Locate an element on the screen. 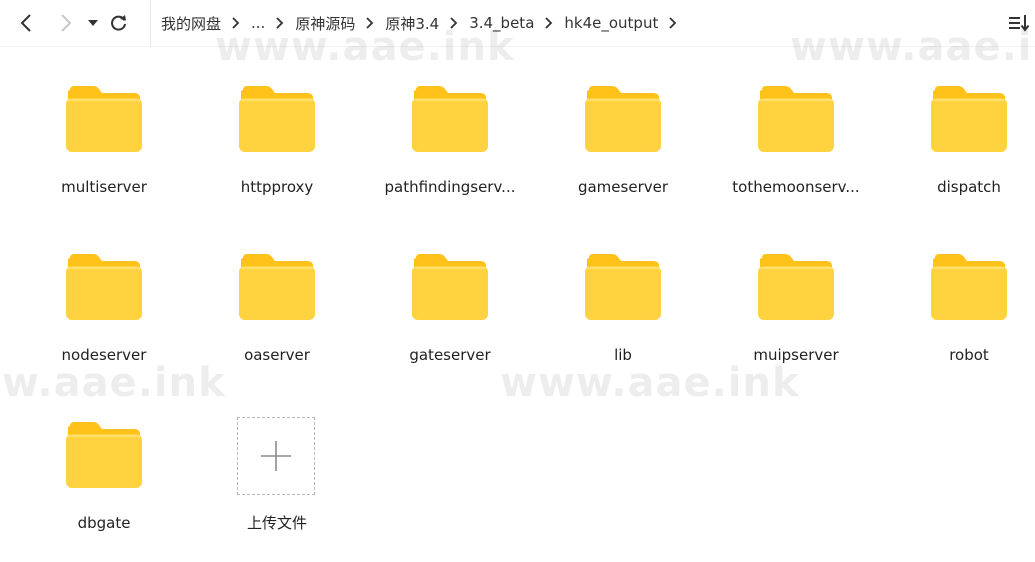 The height and width of the screenshot is (562, 1035). plus-icon is located at coordinates (276, 456).